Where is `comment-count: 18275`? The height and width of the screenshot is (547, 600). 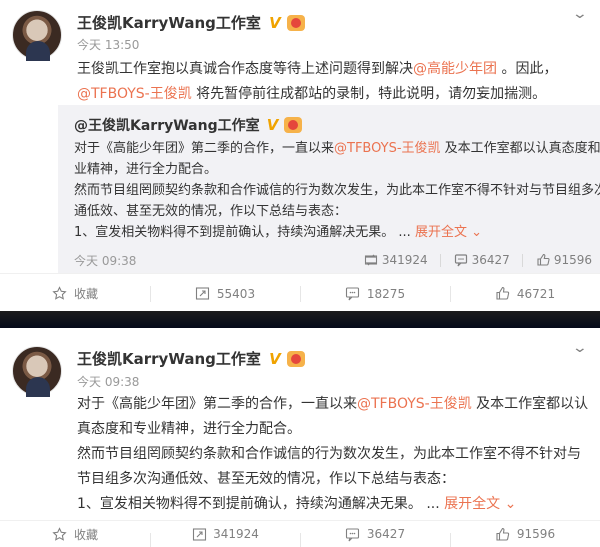 comment-count: 18275 is located at coordinates (386, 293).